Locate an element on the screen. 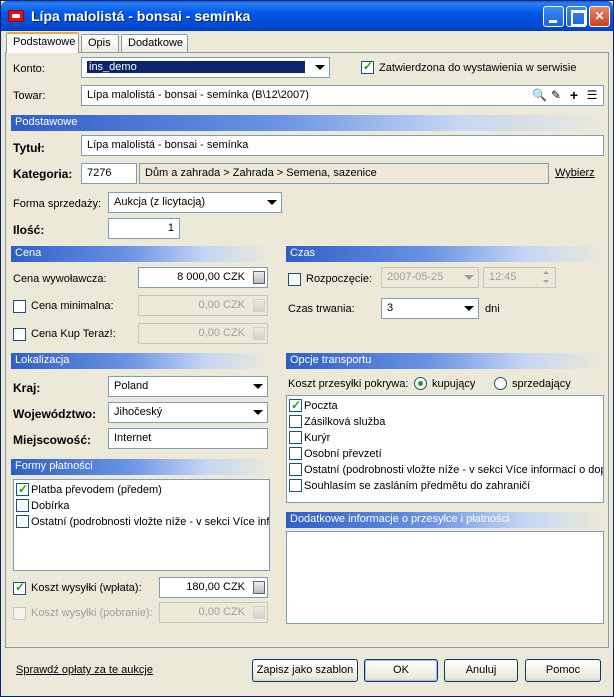 This screenshot has width=614, height=697. konto-value: ins_demo is located at coordinates (196, 67).